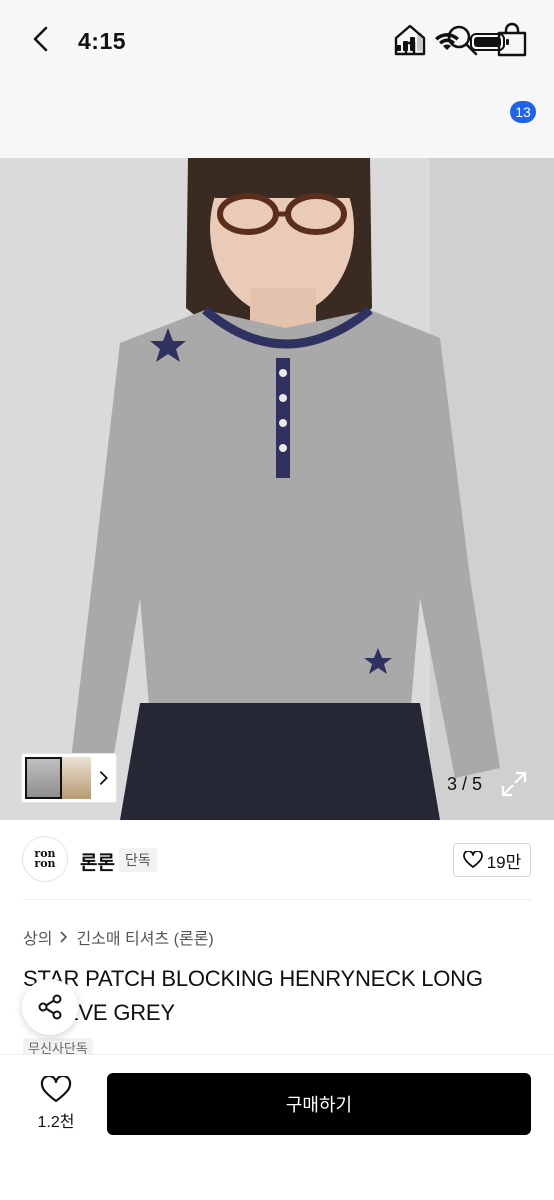  Describe the element at coordinates (45, 859) in the screenshot. I see `brand-logo: ron ron` at that location.